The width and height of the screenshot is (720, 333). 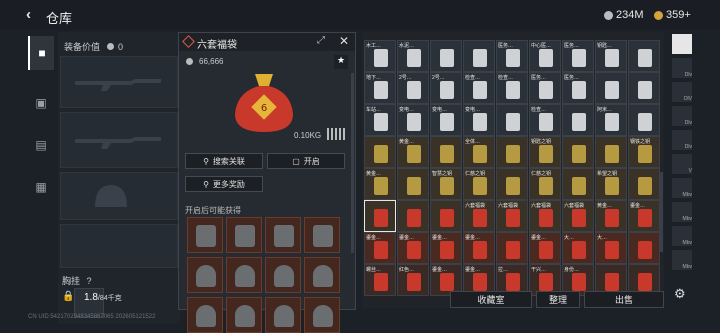 What do you see at coordinates (224, 184) in the screenshot?
I see `more-rewards-button: ⚲ 更多奖励` at bounding box center [224, 184].